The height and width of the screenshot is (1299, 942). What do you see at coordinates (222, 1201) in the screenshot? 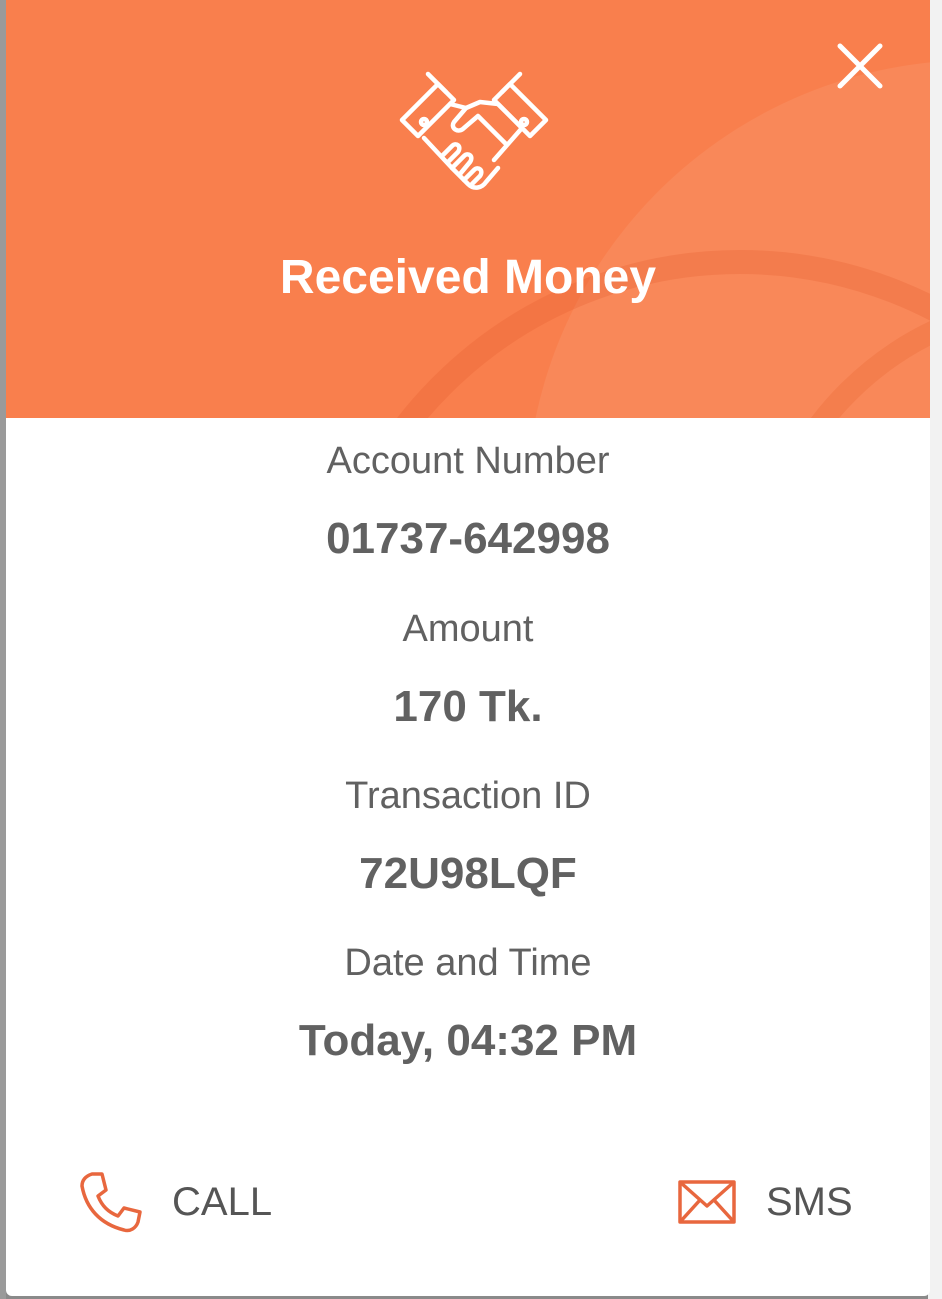
I see `call-label: CALL` at bounding box center [222, 1201].